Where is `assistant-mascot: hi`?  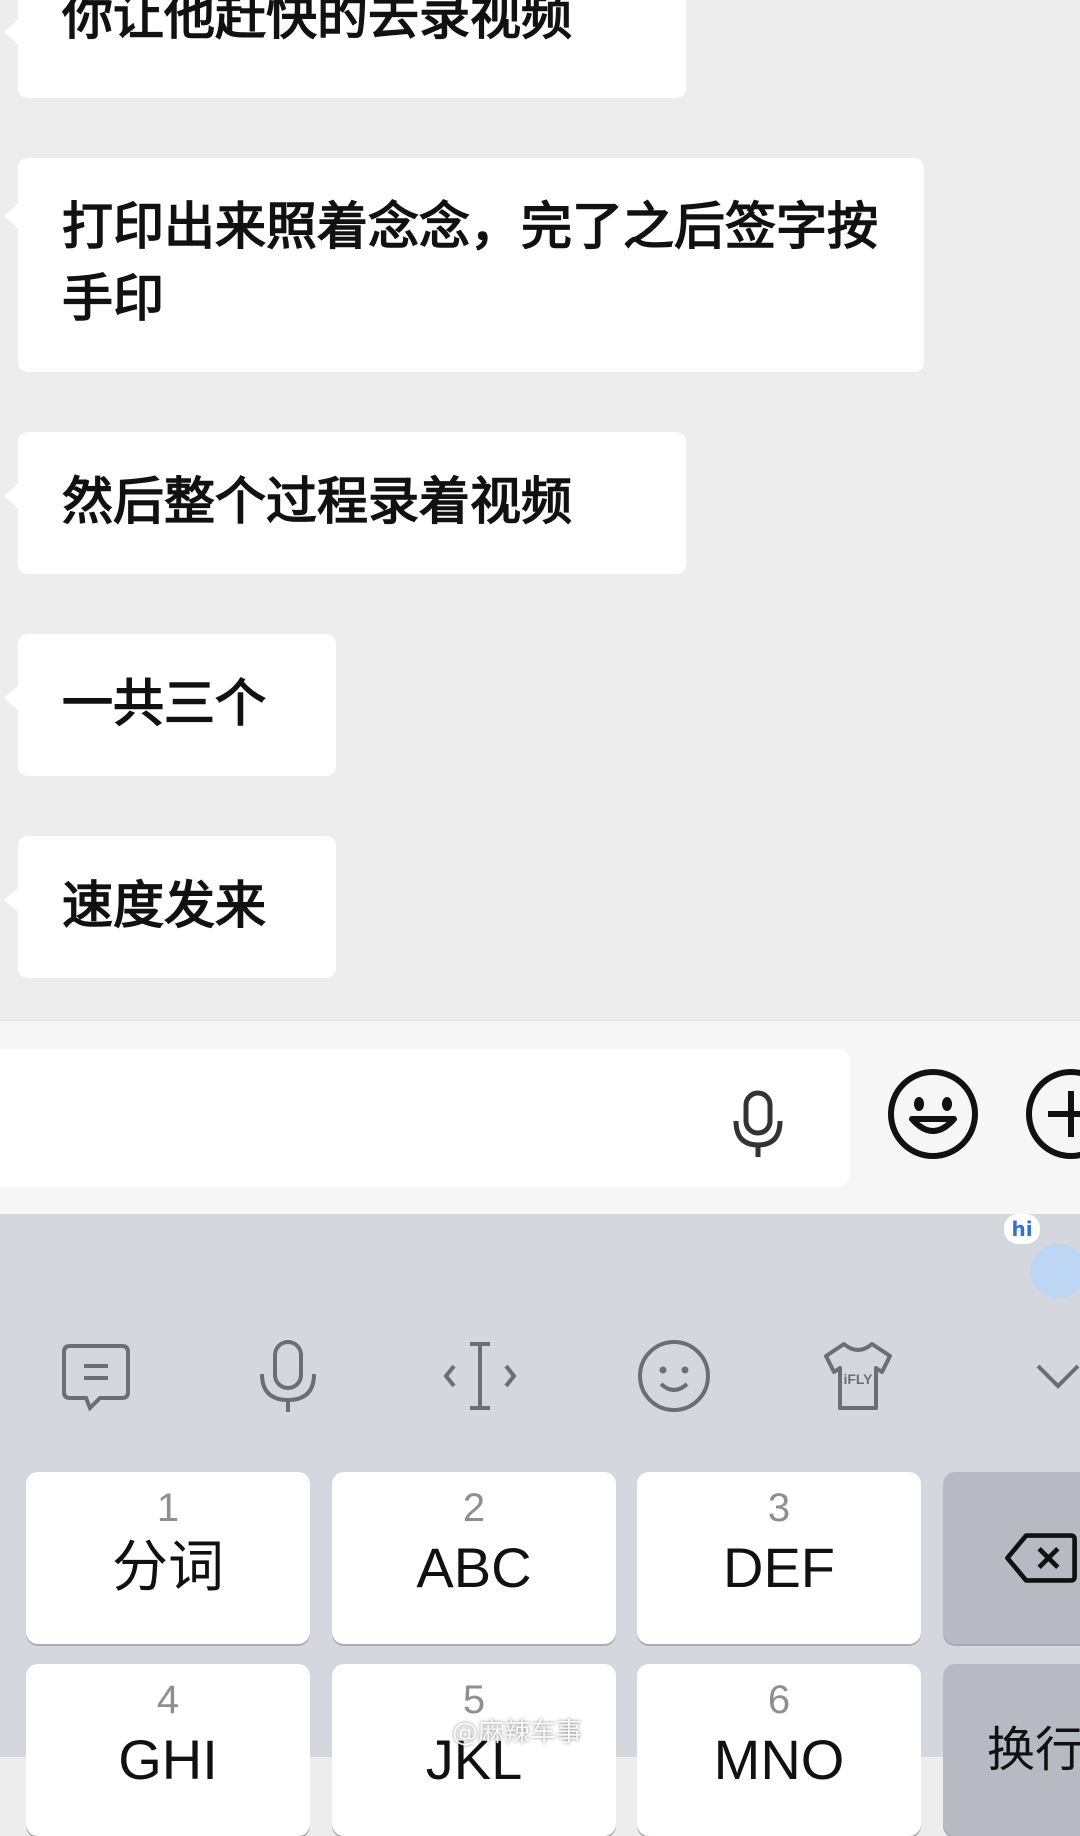
assistant-mascot: hi is located at coordinates (1042, 1259).